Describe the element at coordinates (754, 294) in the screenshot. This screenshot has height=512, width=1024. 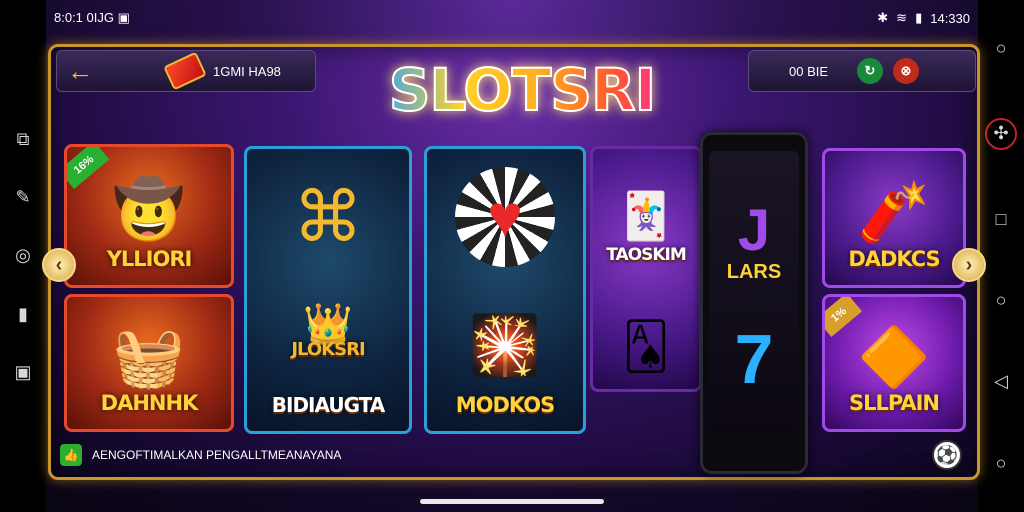
I see `phone-screen: J LARS 7` at that location.